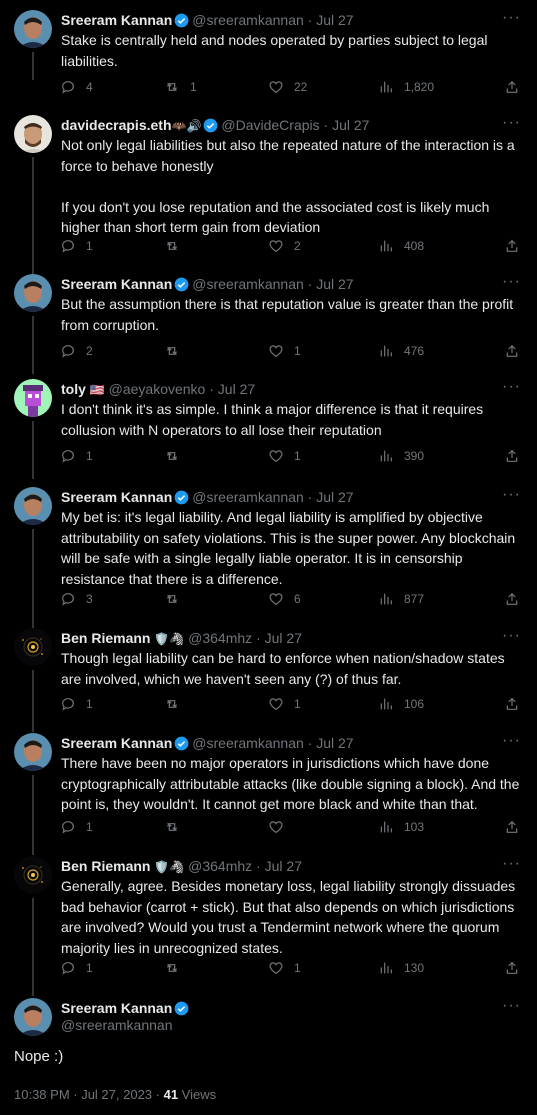 This screenshot has width=537, height=1115. I want to click on views-button: 408, so click(401, 246).